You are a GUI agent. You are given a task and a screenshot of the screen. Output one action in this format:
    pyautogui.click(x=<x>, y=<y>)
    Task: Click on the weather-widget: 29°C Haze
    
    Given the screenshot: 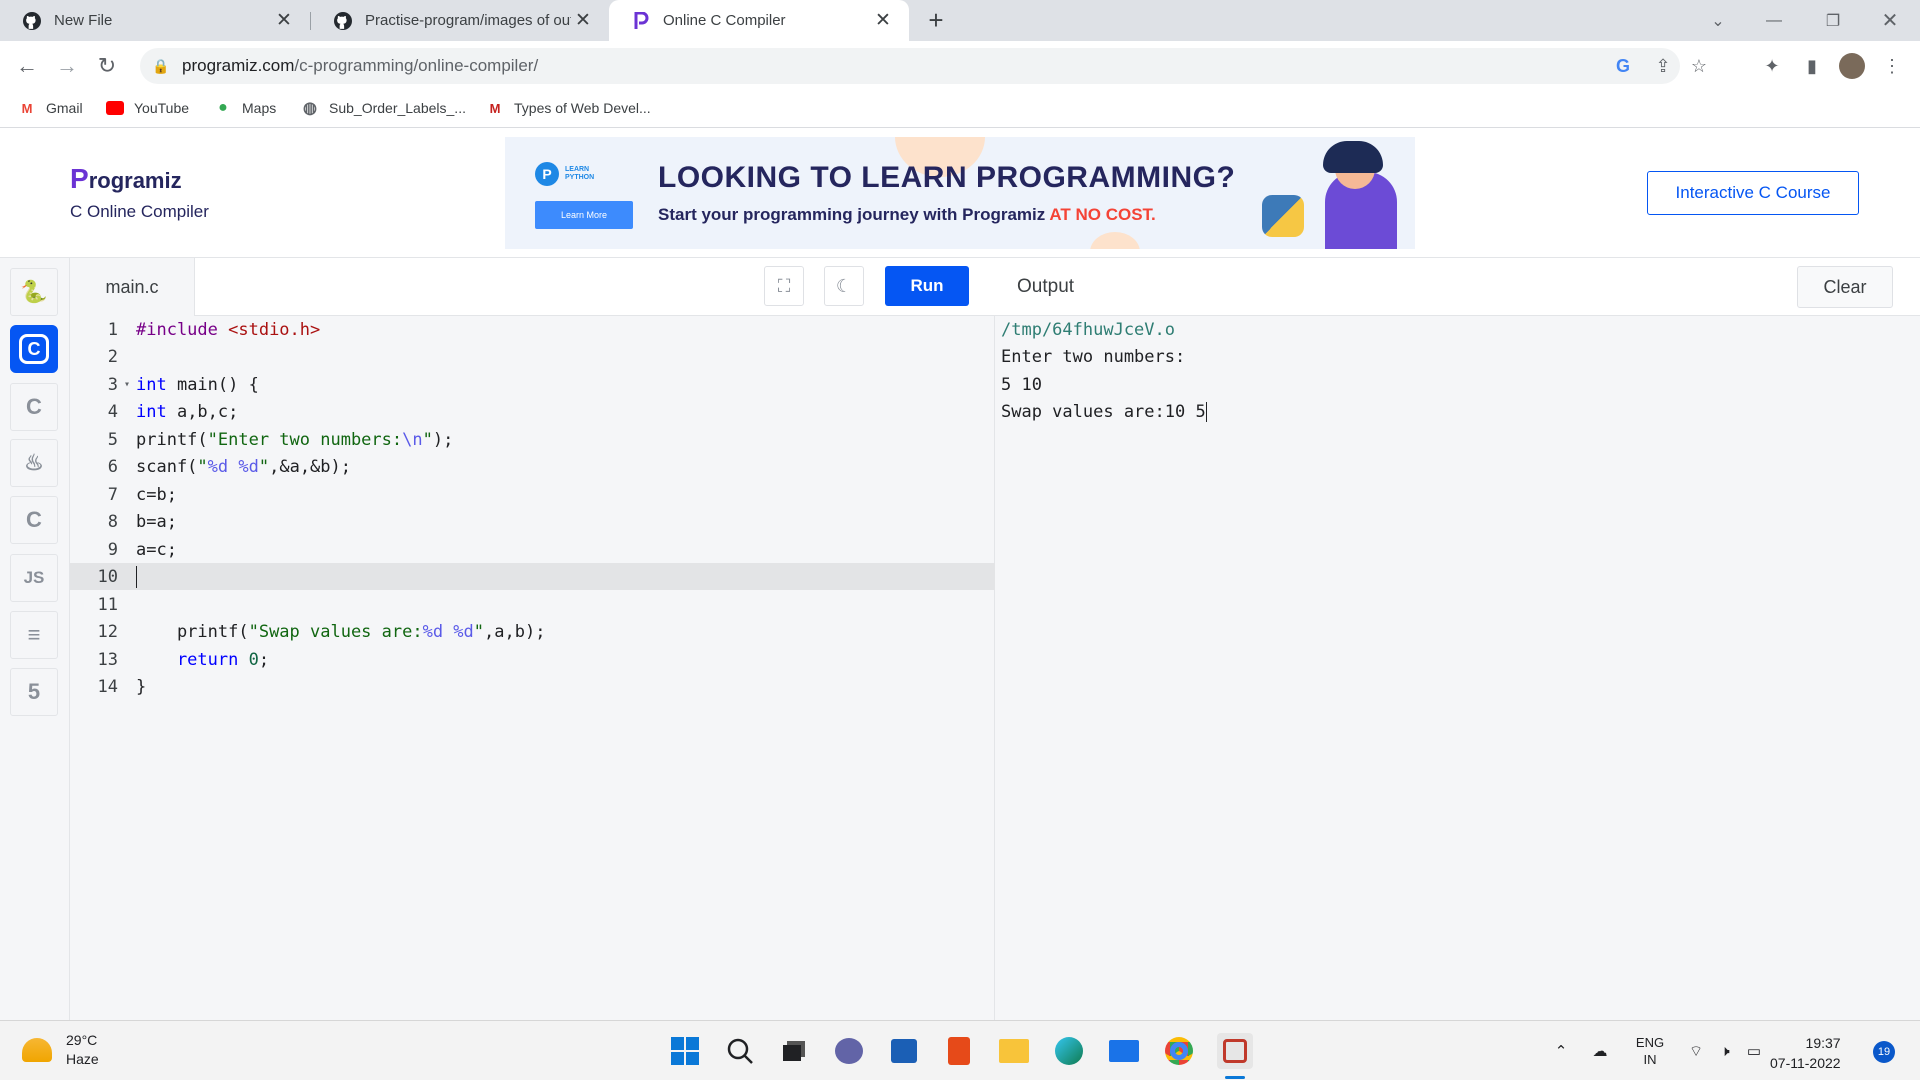 What is the action you would take?
    pyautogui.click(x=60, y=1050)
    